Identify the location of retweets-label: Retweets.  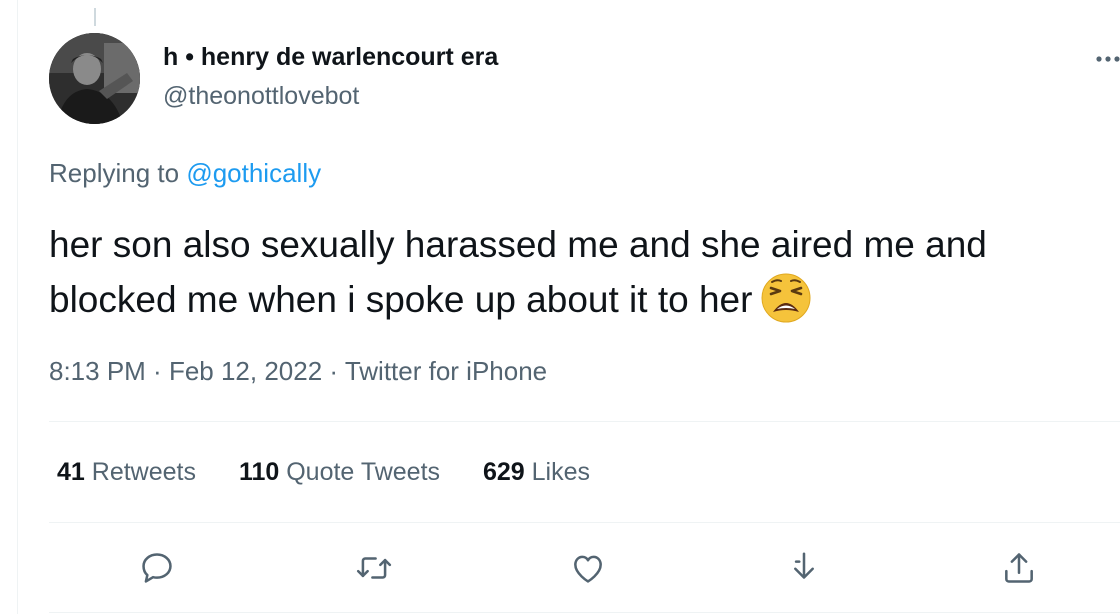
(143, 472).